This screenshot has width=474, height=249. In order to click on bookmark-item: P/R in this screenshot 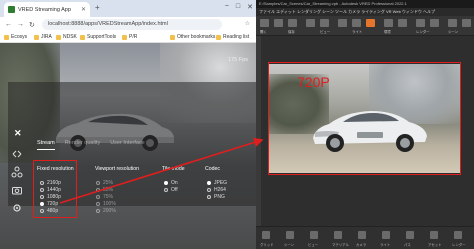, I will do `click(129, 37)`.